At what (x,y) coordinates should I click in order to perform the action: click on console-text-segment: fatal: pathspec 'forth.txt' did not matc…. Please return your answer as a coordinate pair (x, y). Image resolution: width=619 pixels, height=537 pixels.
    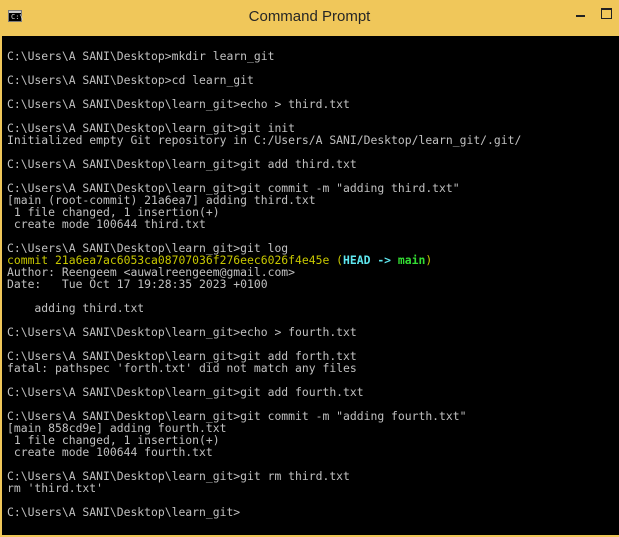
    Looking at the image, I should click on (182, 368).